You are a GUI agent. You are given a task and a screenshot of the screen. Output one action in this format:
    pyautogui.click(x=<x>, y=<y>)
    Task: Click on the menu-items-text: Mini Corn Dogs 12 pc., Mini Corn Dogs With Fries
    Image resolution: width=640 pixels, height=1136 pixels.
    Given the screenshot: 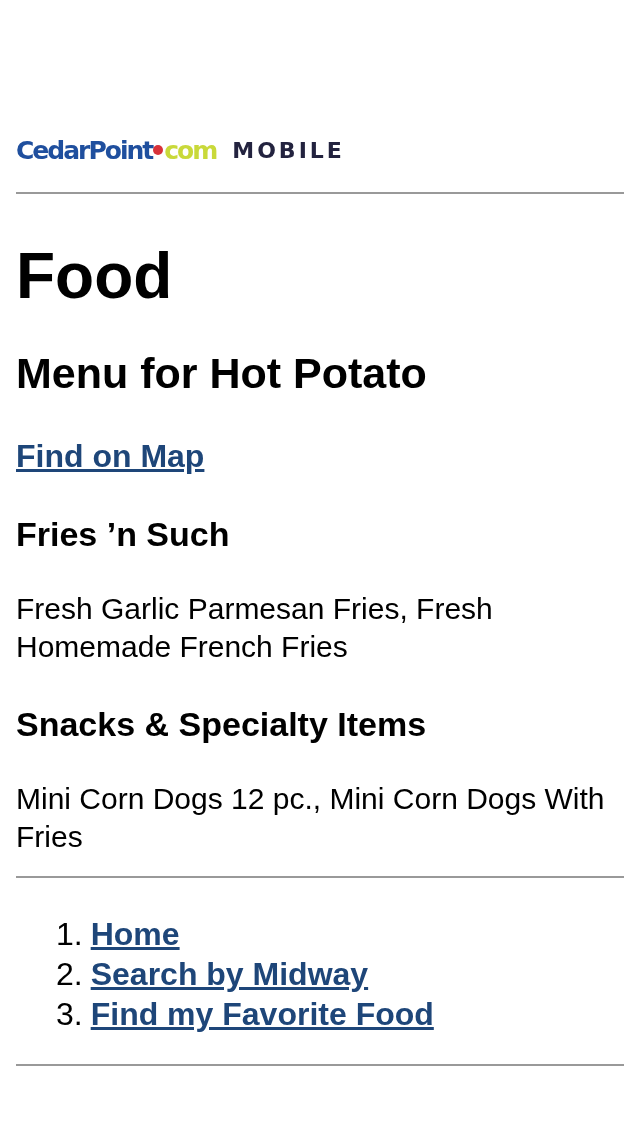 What is the action you would take?
    pyautogui.click(x=311, y=818)
    